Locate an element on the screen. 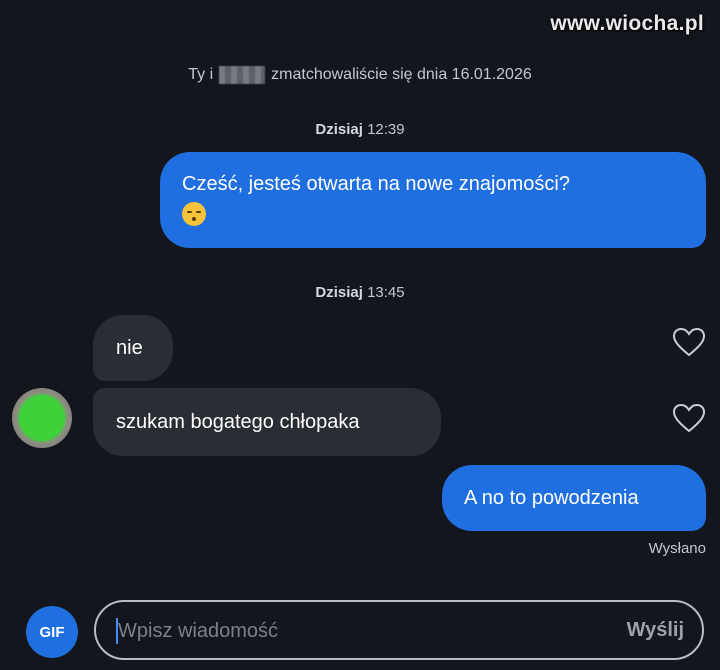  timestamp-2: Dzisiaj 13:45 is located at coordinates (360, 292).